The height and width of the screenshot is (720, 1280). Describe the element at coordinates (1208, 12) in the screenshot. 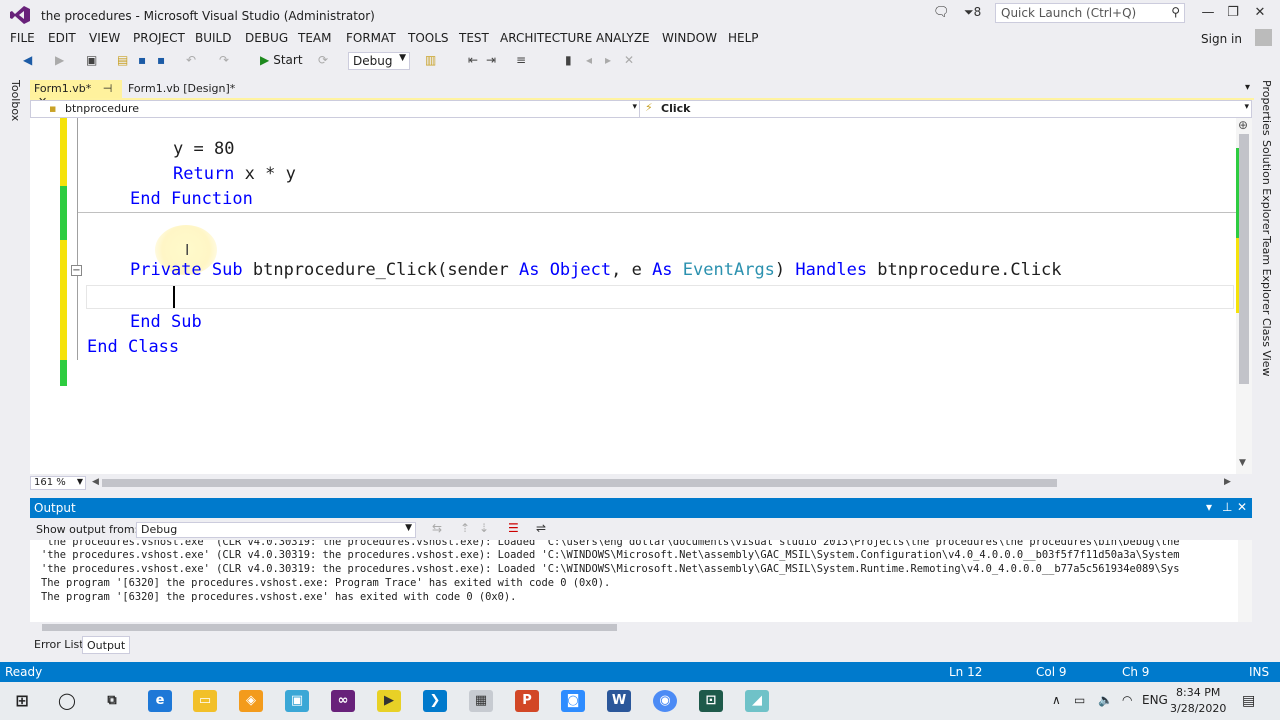

I see `minimize-button: —` at that location.